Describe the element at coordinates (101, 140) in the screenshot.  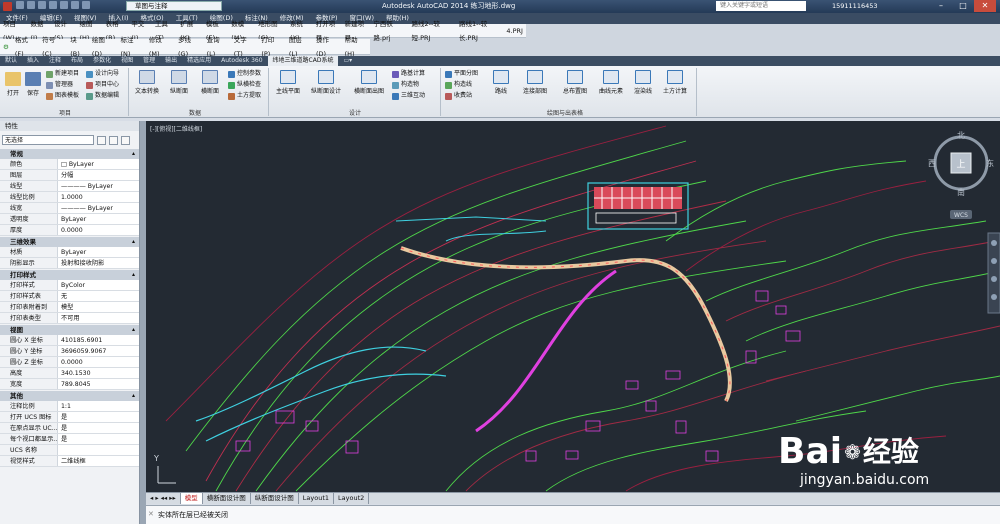
I see `toggle-pickadd-icon` at that location.